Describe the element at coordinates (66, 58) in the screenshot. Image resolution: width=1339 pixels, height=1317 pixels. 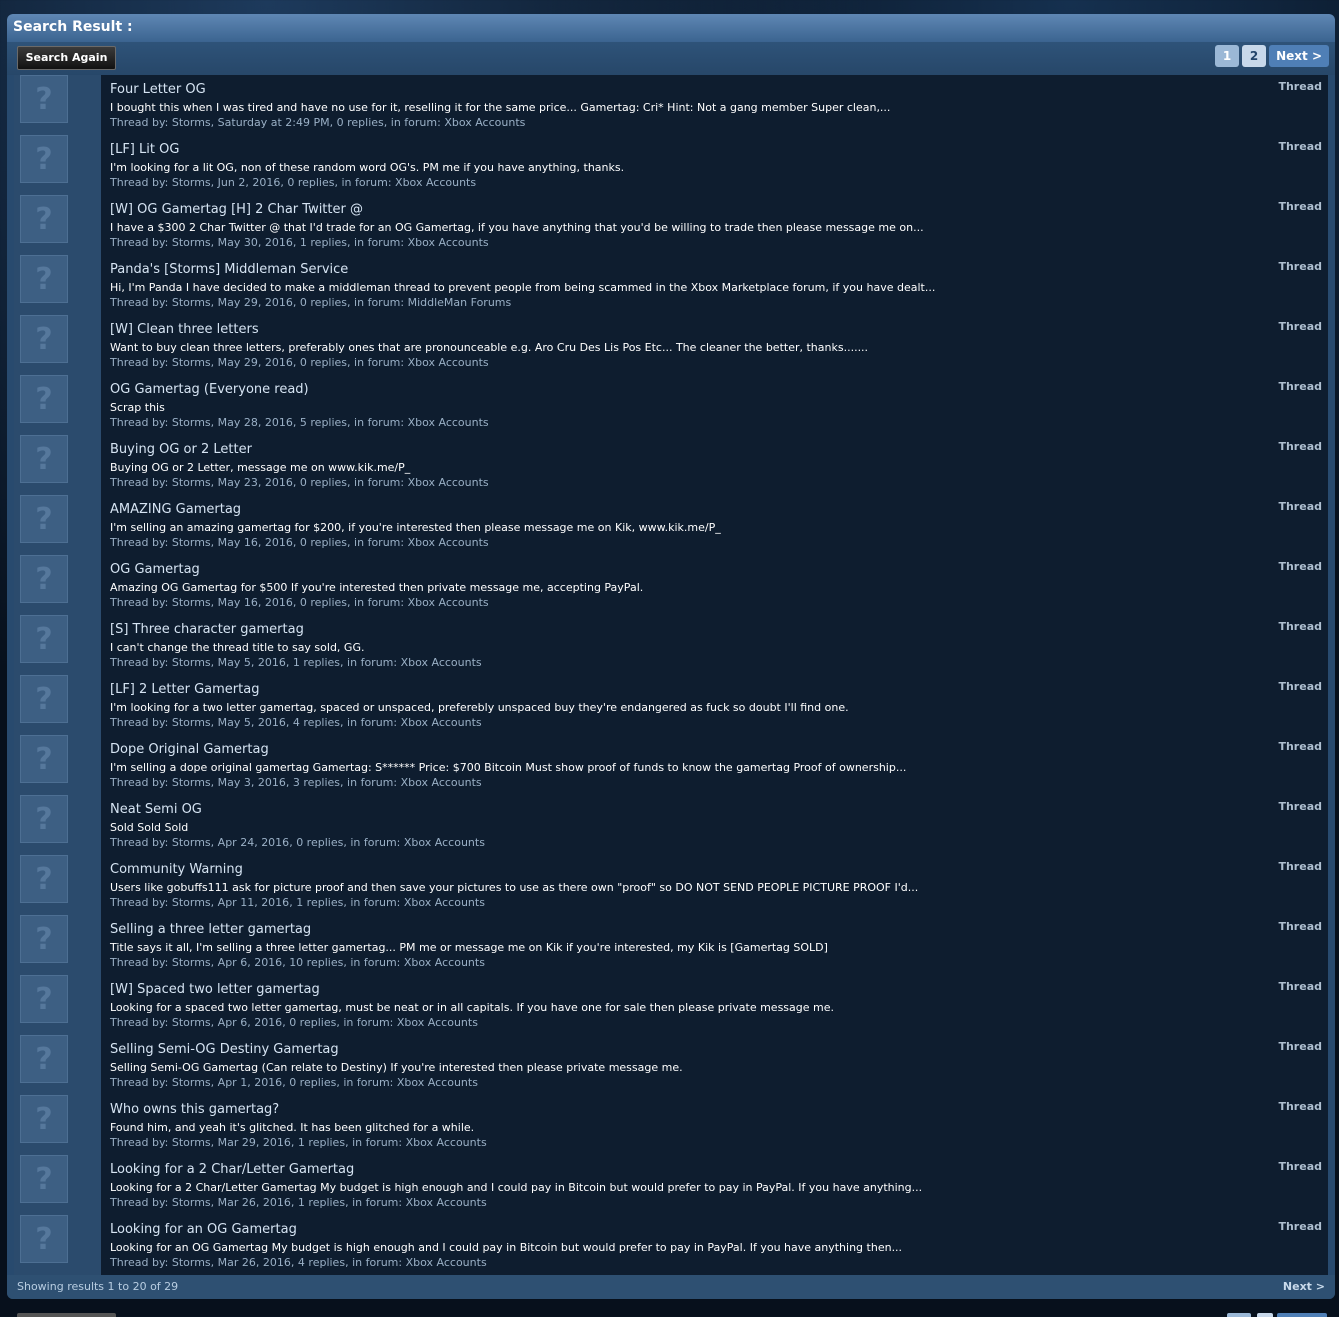
I see `search-again-button: Search Again` at that location.